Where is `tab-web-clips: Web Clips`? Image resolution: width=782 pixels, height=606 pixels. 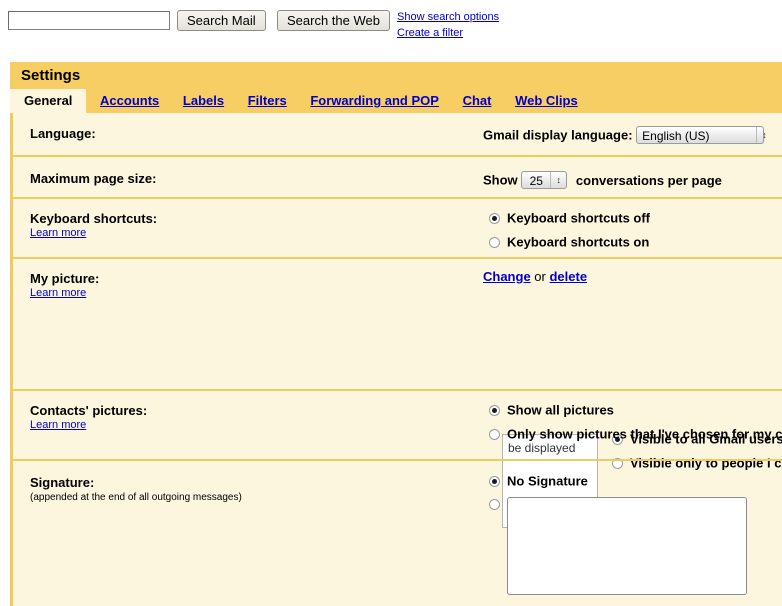
tab-web-clips: Web Clips is located at coordinates (546, 101).